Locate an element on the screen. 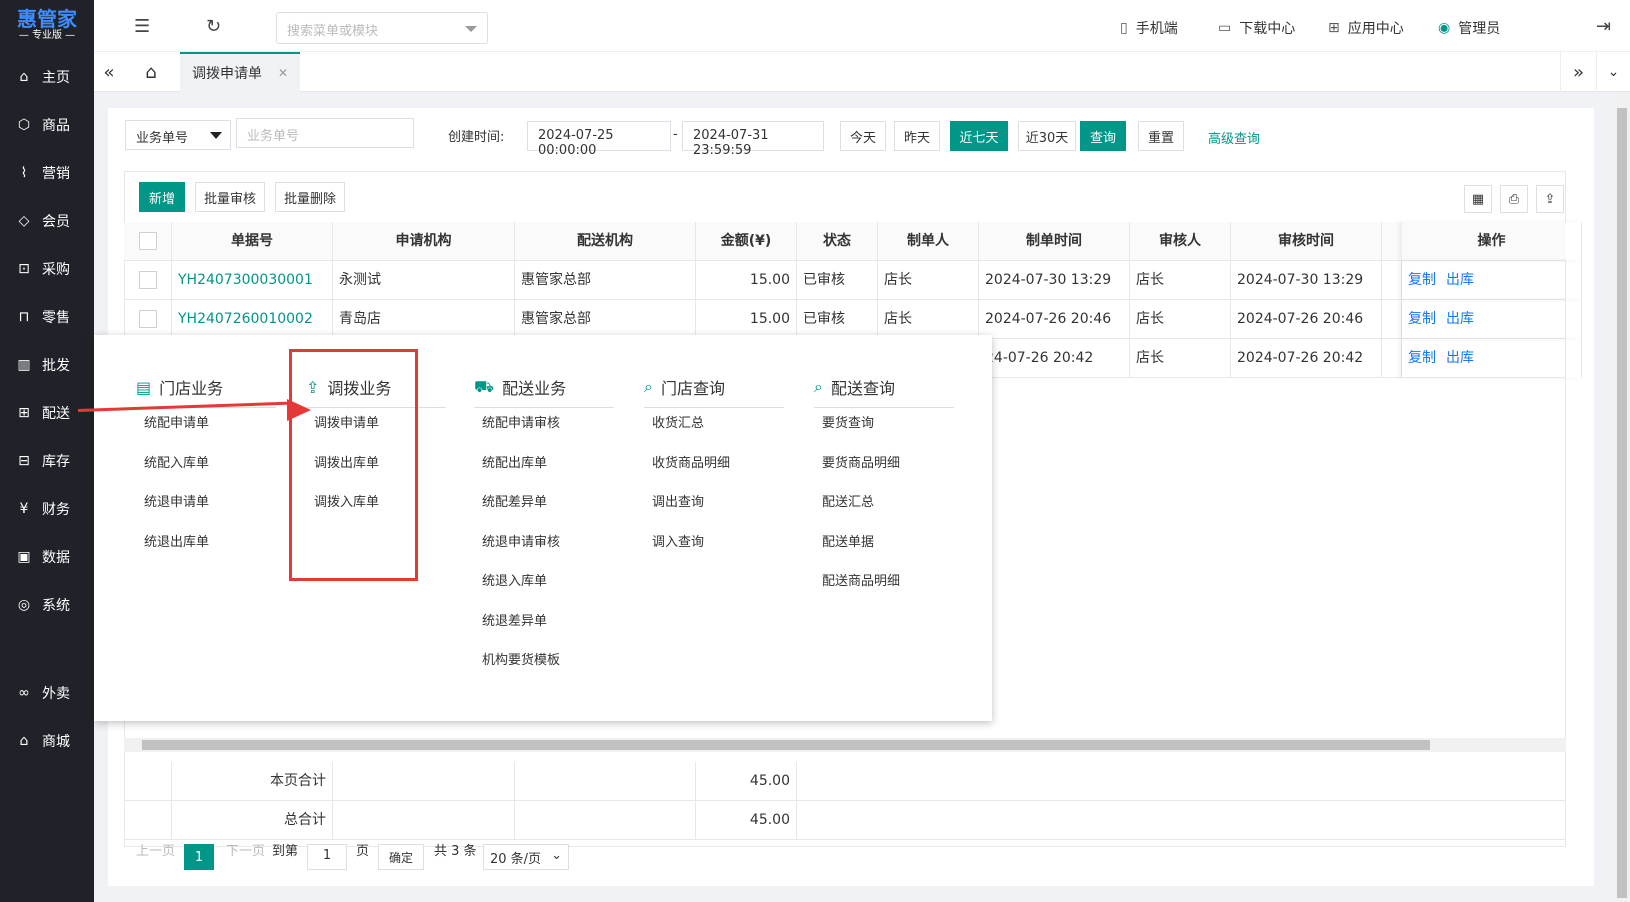 The image size is (1630, 902). sidebar-item-11: ◎ 系统 is located at coordinates (47, 605).